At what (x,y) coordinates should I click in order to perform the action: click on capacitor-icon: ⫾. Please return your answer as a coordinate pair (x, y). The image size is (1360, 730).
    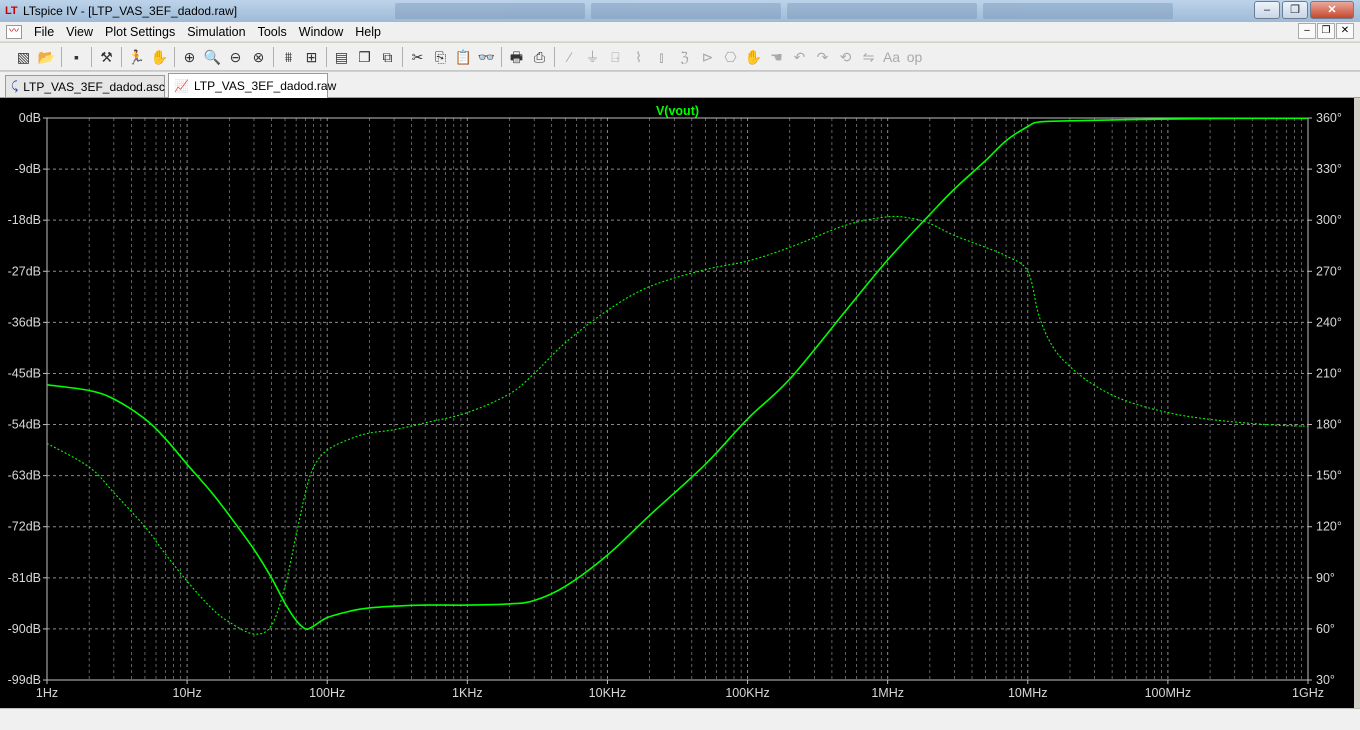
    Looking at the image, I should click on (662, 57).